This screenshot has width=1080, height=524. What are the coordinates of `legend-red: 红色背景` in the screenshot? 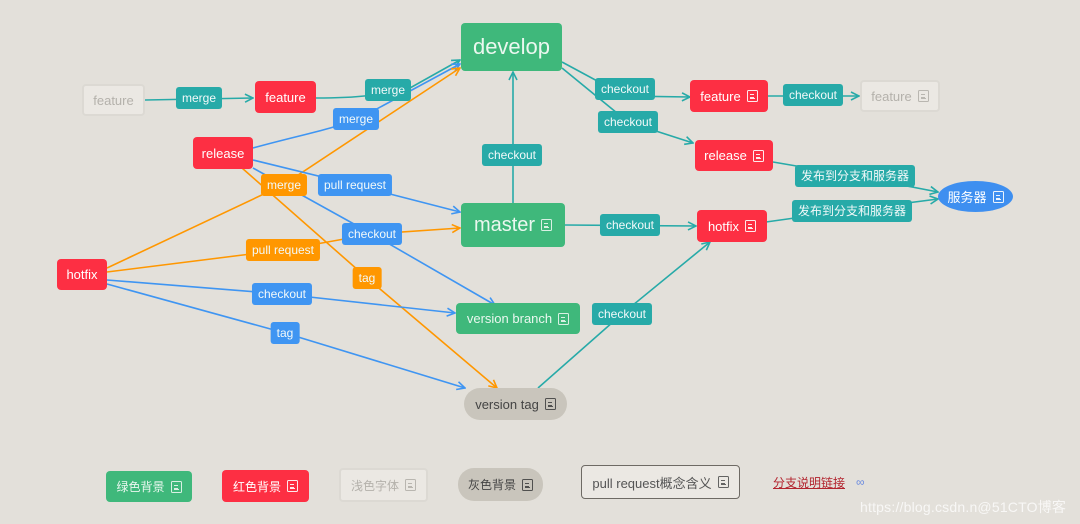 It's located at (265, 486).